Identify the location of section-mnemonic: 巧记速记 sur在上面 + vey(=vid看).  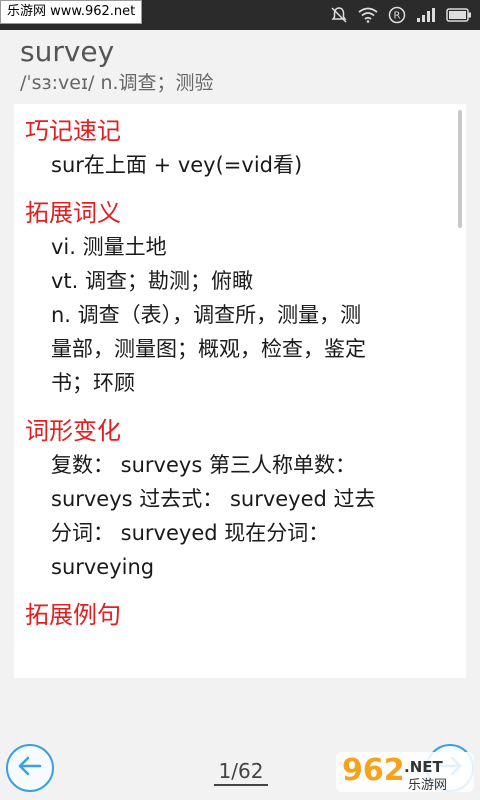
(231, 148).